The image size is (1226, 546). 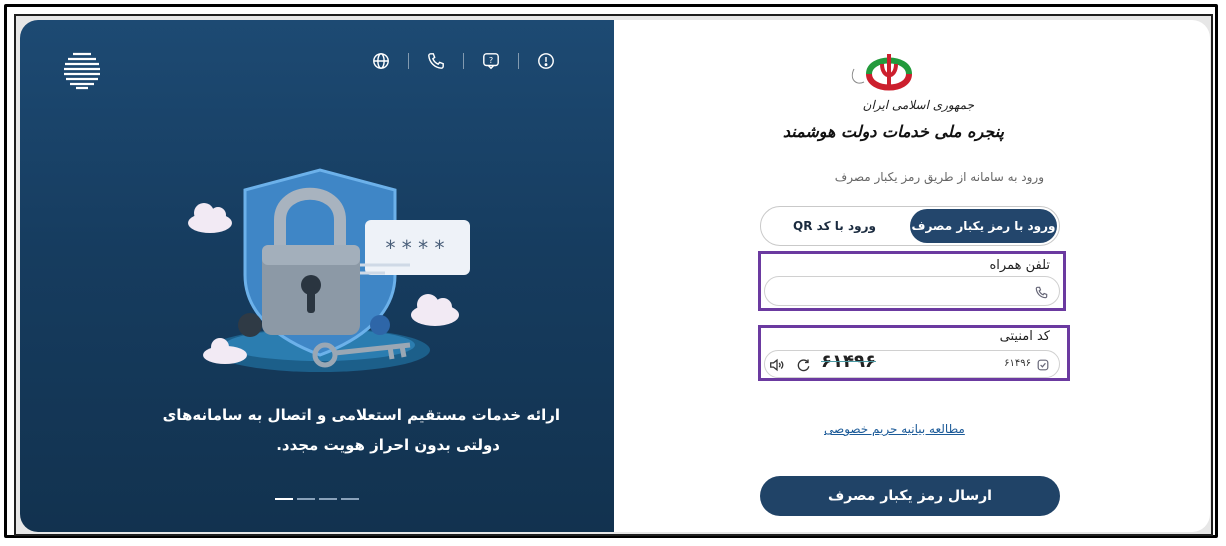 I want to click on brand-globe-logo, so click(x=82, y=71).